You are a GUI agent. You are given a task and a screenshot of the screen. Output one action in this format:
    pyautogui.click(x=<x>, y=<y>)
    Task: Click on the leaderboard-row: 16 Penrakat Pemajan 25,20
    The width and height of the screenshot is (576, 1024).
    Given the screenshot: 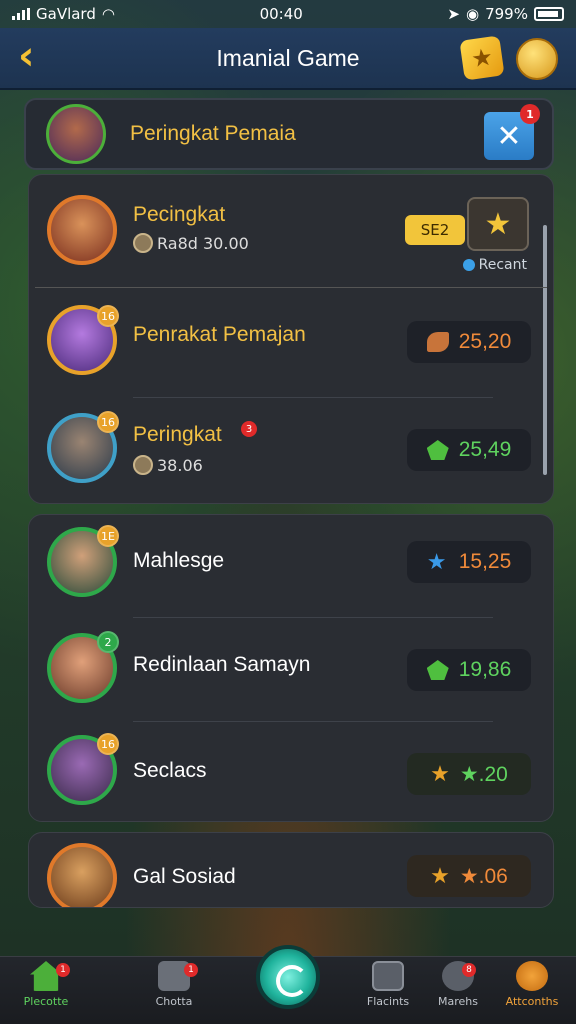 What is the action you would take?
    pyautogui.click(x=291, y=344)
    